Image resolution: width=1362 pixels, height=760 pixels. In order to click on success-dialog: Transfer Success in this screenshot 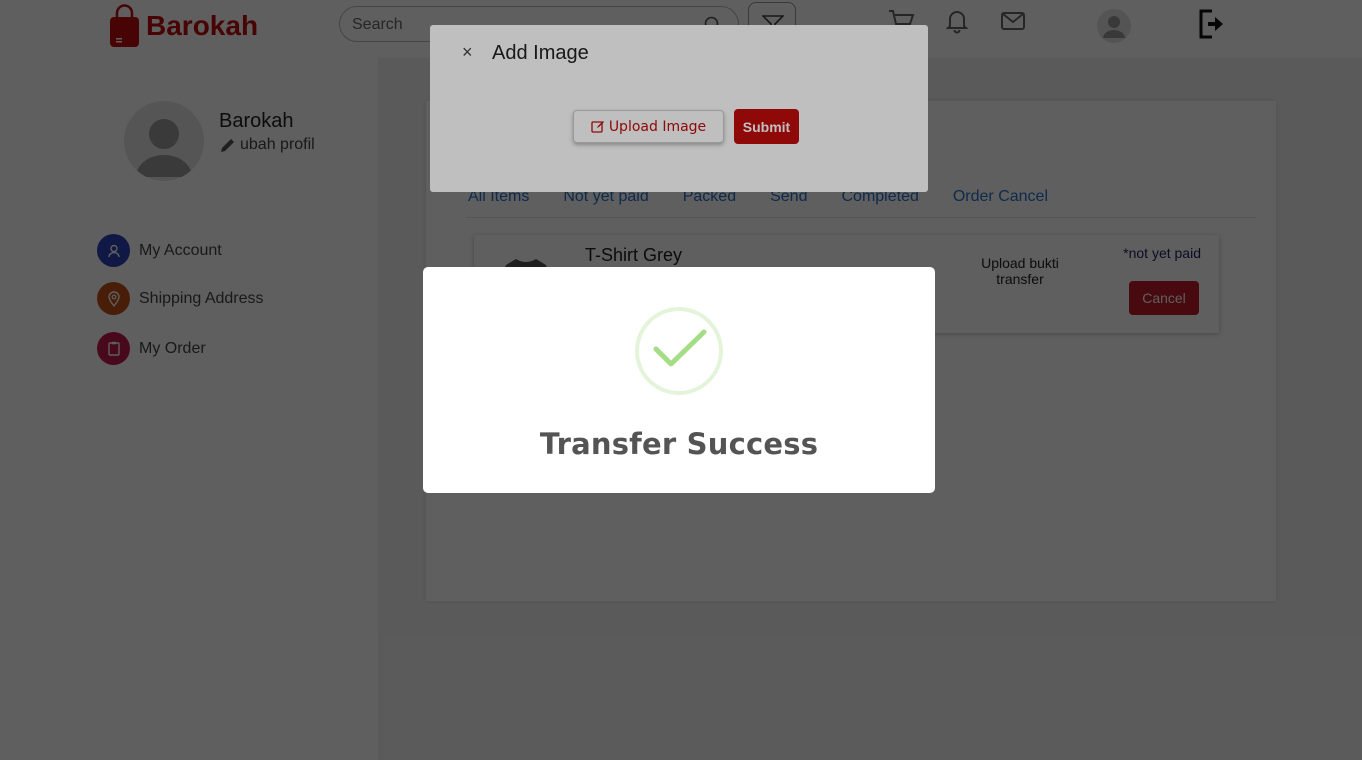, I will do `click(679, 380)`.